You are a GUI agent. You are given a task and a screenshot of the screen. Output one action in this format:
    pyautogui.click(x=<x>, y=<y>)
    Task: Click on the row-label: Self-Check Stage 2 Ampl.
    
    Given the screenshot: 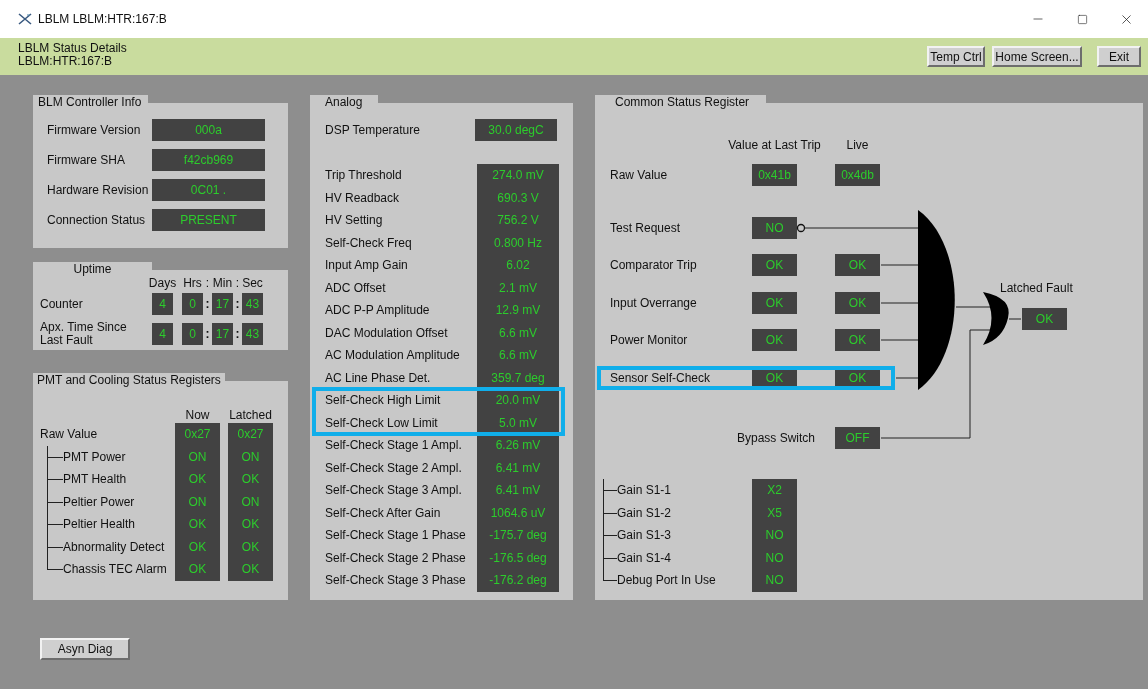 What is the action you would take?
    pyautogui.click(x=394, y=467)
    